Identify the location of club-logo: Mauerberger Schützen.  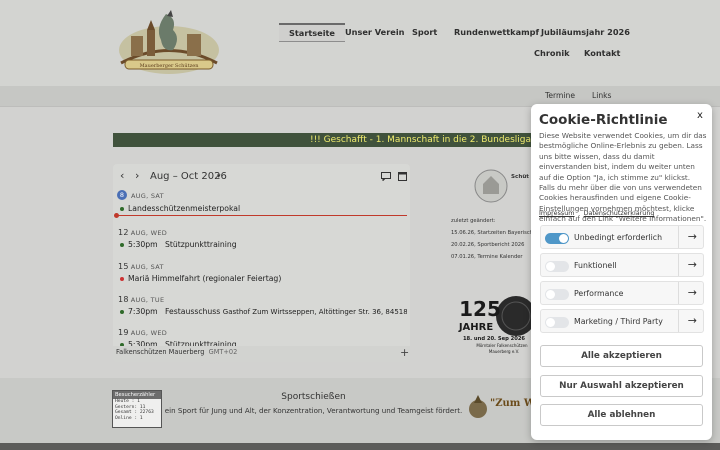
(169, 43).